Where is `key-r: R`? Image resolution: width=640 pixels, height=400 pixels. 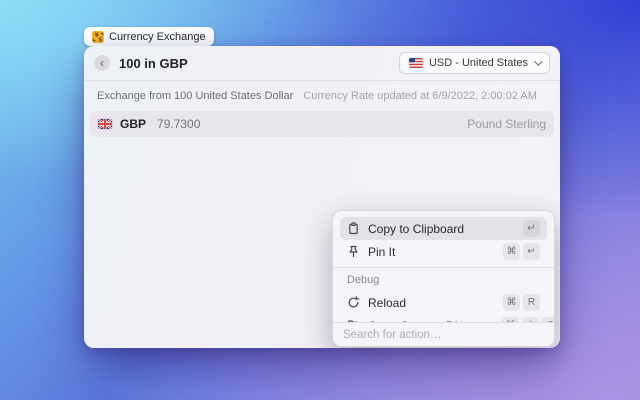 key-r: R is located at coordinates (531, 302).